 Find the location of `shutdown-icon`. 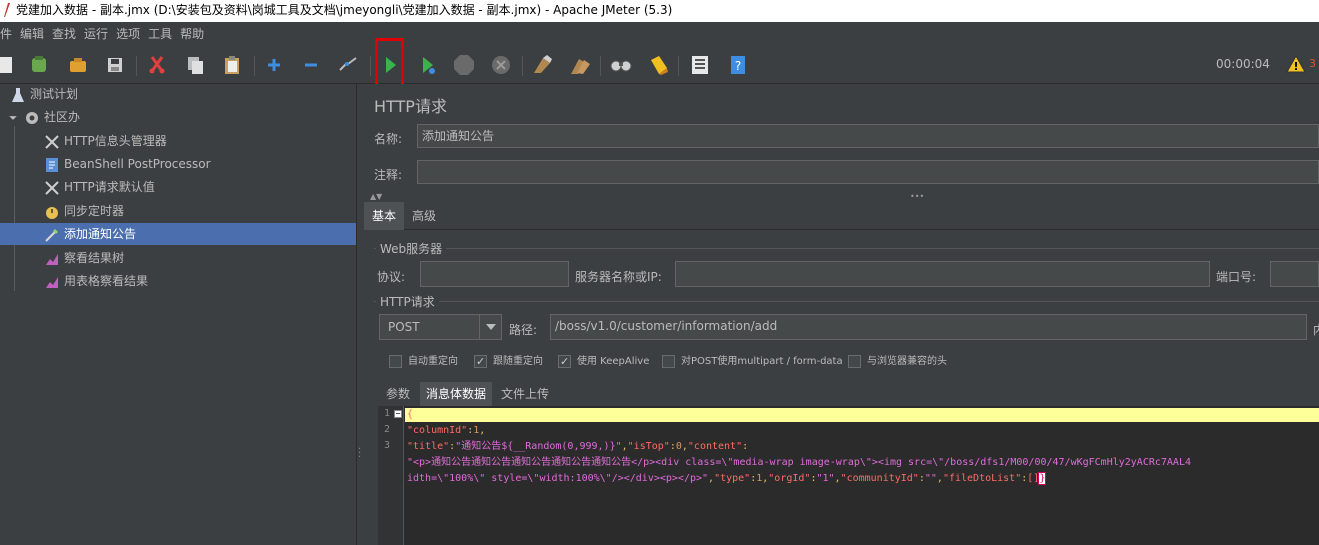

shutdown-icon is located at coordinates (501, 65).